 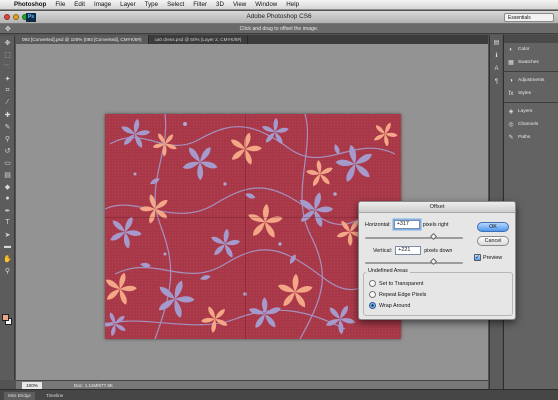 I want to click on move-tool-icon: ✥, so click(x=7, y=42).